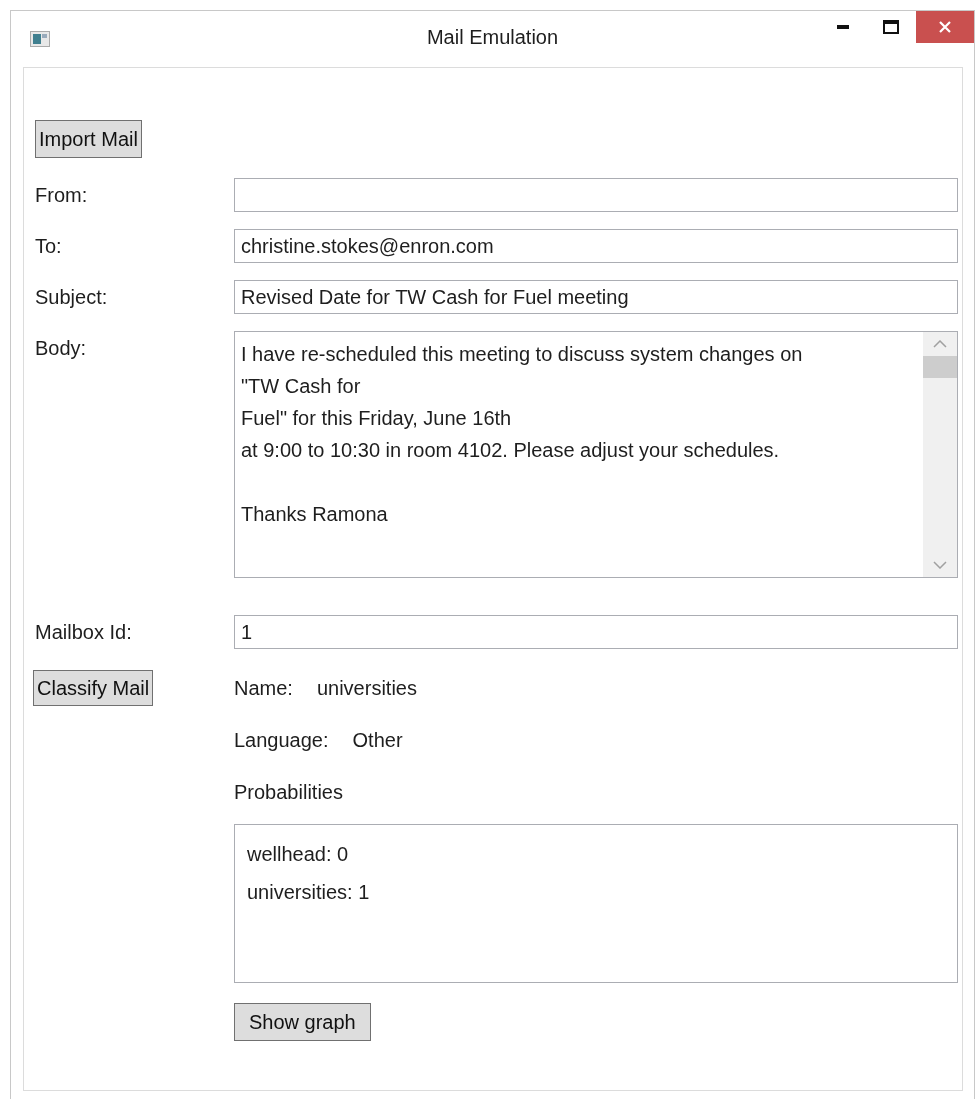 The image size is (978, 1099). What do you see at coordinates (72, 297) in the screenshot?
I see `field-label: Subject:` at bounding box center [72, 297].